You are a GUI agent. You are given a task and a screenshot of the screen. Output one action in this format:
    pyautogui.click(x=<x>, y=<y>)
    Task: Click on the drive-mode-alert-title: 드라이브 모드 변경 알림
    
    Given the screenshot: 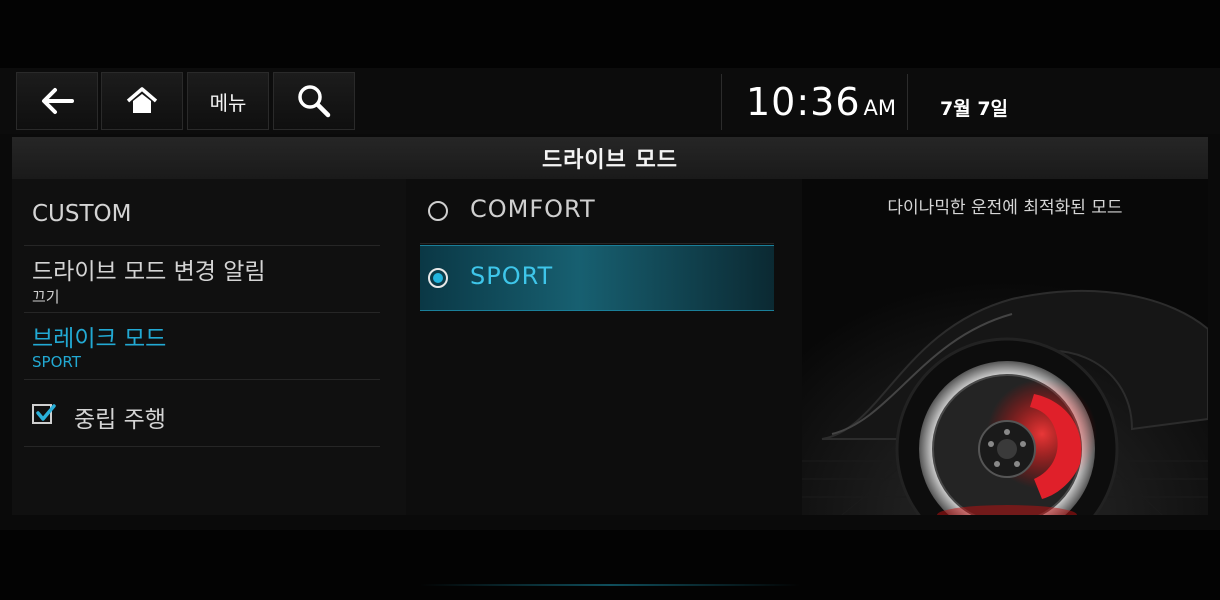 What is the action you would take?
    pyautogui.click(x=149, y=272)
    